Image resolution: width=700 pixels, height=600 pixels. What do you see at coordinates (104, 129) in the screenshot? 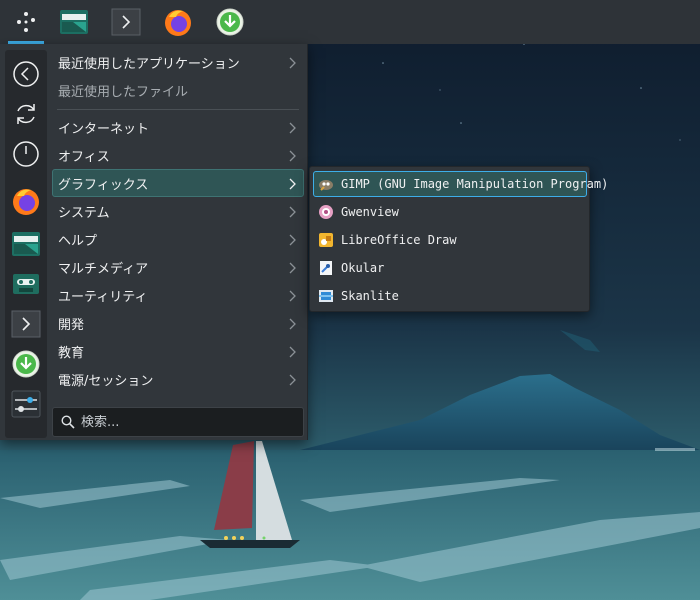
I see `category-label: インターネット` at bounding box center [104, 129].